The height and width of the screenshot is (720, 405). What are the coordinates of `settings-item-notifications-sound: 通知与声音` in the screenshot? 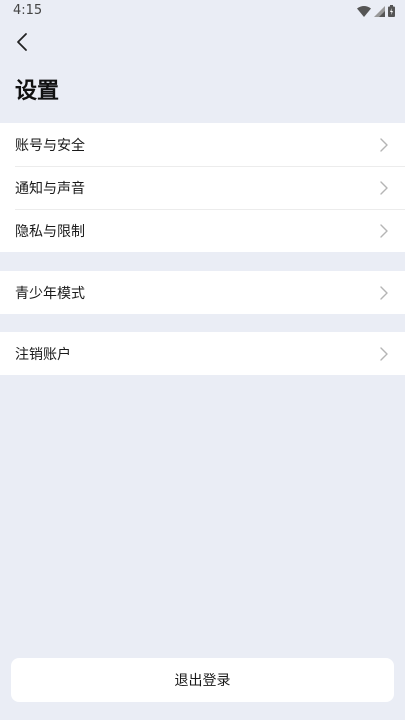 It's located at (202, 187).